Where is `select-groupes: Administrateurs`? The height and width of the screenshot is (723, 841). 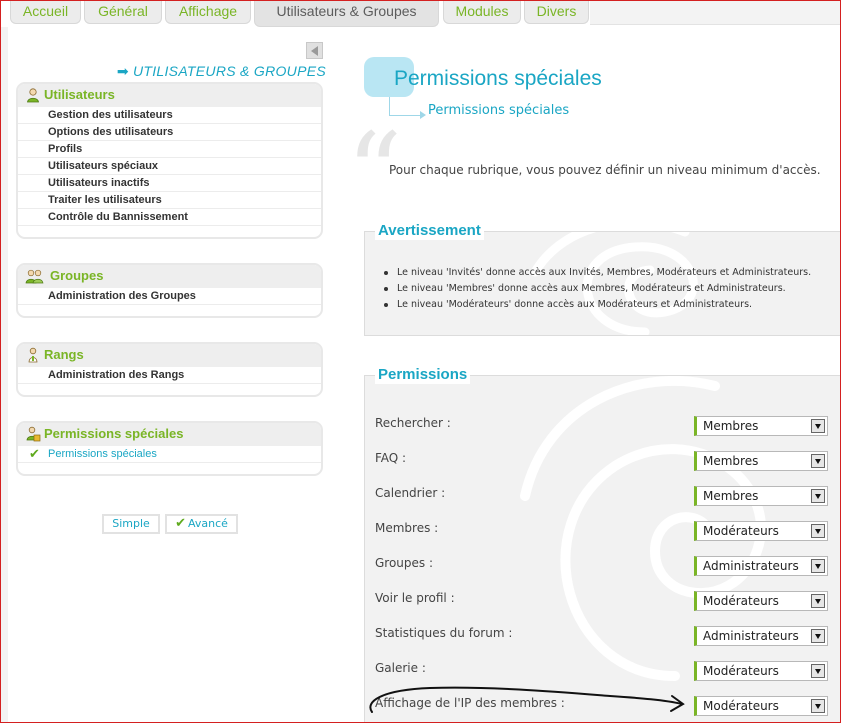 select-groupes: Administrateurs is located at coordinates (761, 566).